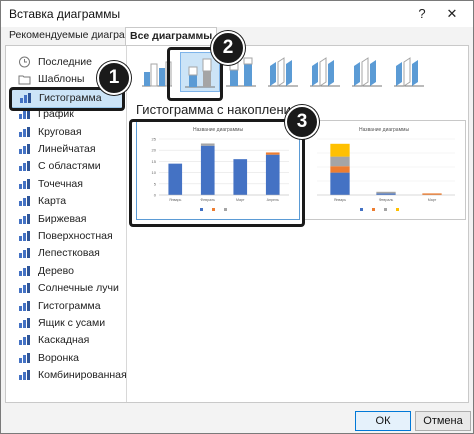 The image size is (474, 434). I want to click on dialog-title: Вставка диаграммы, so click(65, 14).